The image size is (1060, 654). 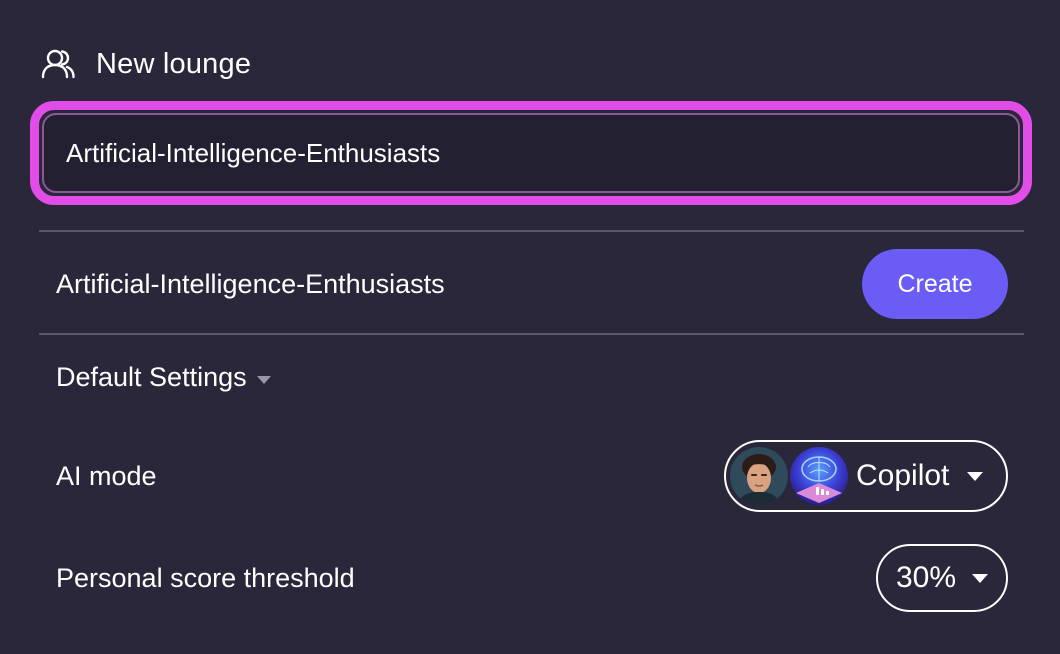 What do you see at coordinates (759, 476) in the screenshot?
I see `person-avatar` at bounding box center [759, 476].